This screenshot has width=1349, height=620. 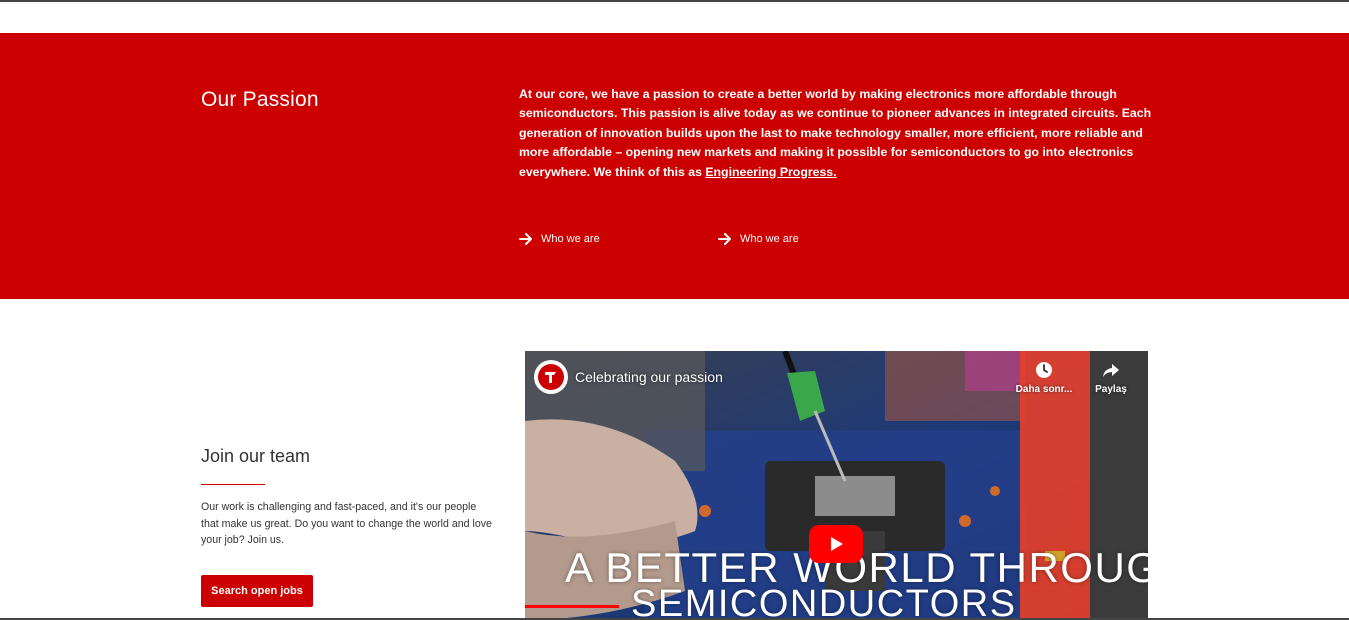 What do you see at coordinates (1044, 370) in the screenshot?
I see `clock-icon` at bounding box center [1044, 370].